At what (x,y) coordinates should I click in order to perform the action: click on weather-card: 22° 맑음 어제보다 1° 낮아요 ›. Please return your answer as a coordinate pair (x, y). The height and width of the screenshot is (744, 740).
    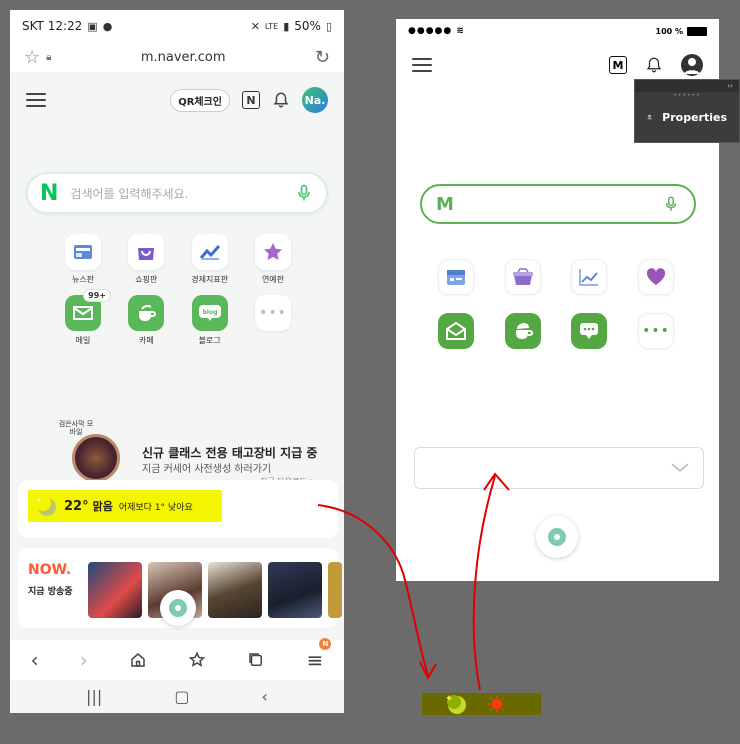
    Looking at the image, I should click on (178, 509).